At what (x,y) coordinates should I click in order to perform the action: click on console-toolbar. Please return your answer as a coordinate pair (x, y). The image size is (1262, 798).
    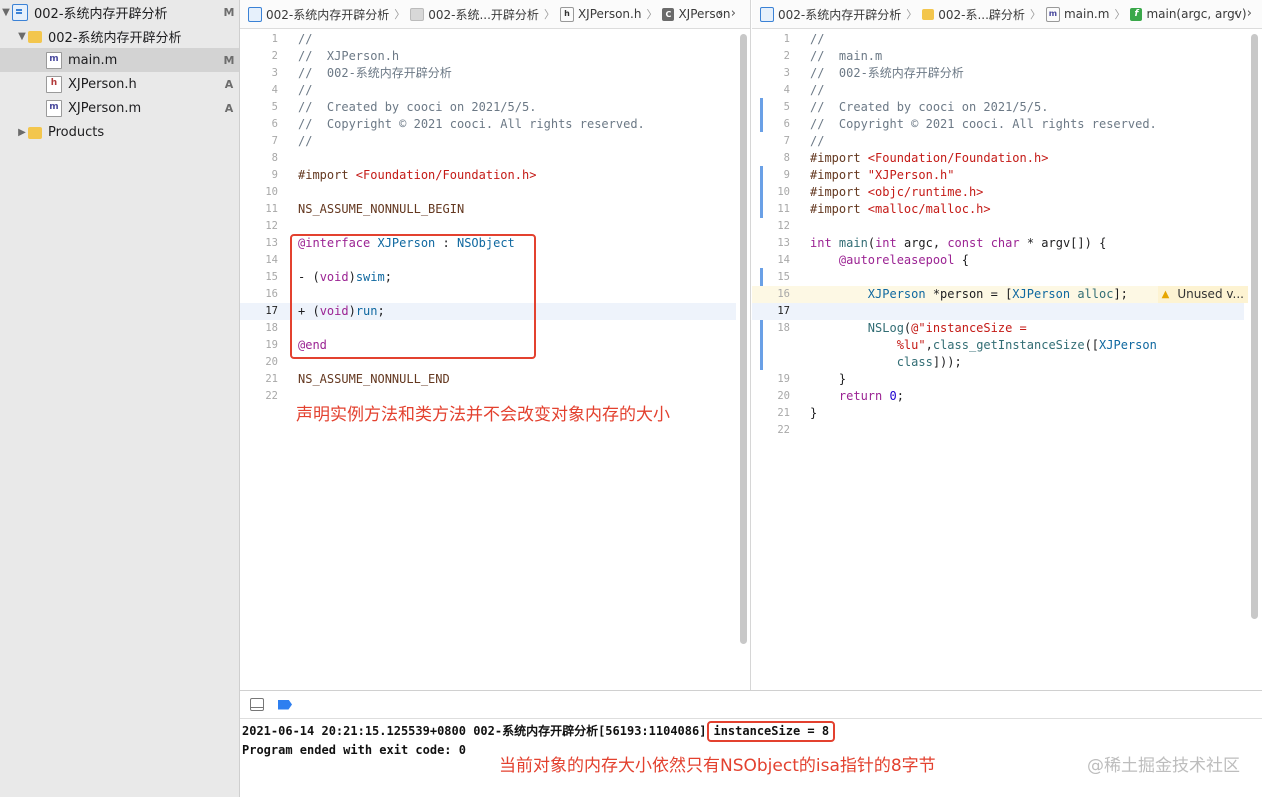
    Looking at the image, I should click on (751, 705).